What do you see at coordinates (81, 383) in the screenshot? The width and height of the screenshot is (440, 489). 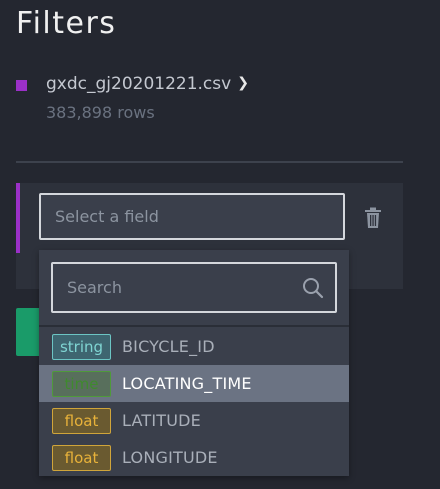 I see `type-badge-time: time` at bounding box center [81, 383].